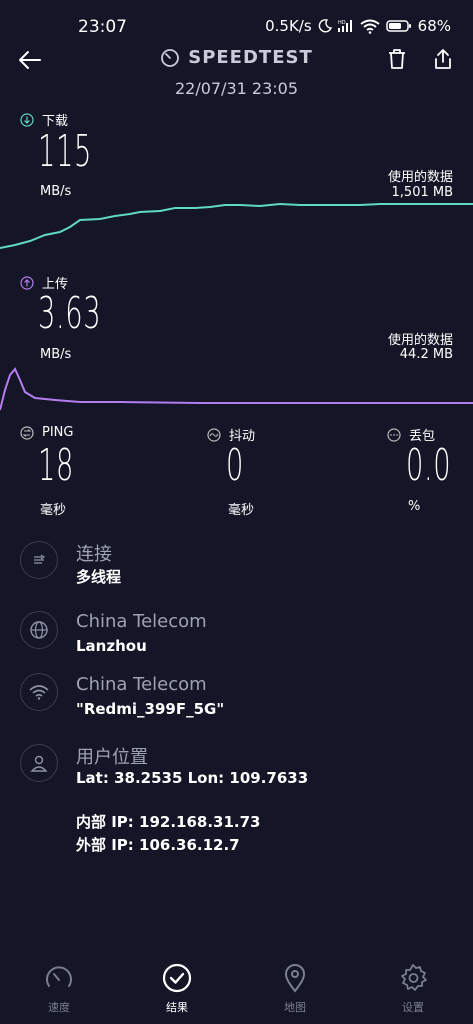 Image resolution: width=473 pixels, height=1024 pixels. What do you see at coordinates (141, 621) in the screenshot?
I see `isp-title: China Telecom` at bounding box center [141, 621].